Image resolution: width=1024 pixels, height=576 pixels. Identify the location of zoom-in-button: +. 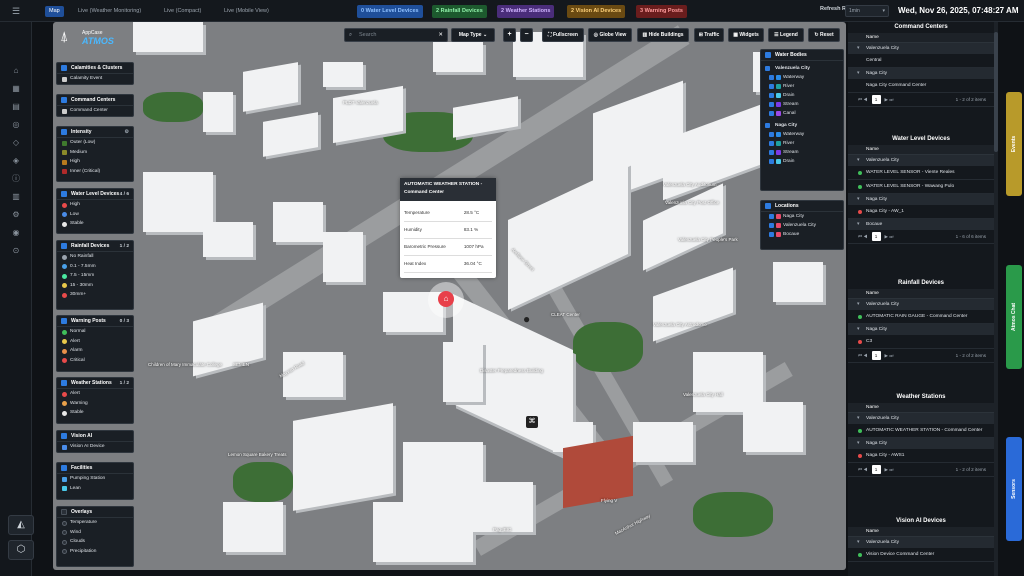
(509, 35).